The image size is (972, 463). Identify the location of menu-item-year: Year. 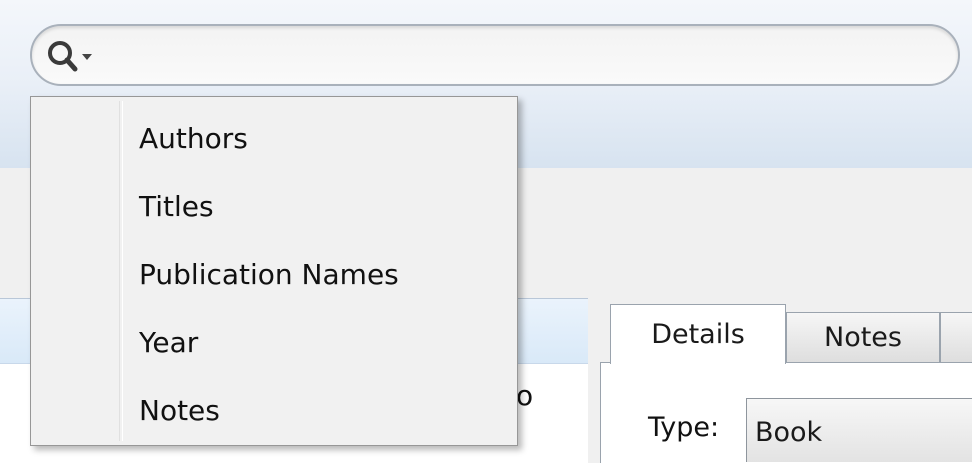
(274, 343).